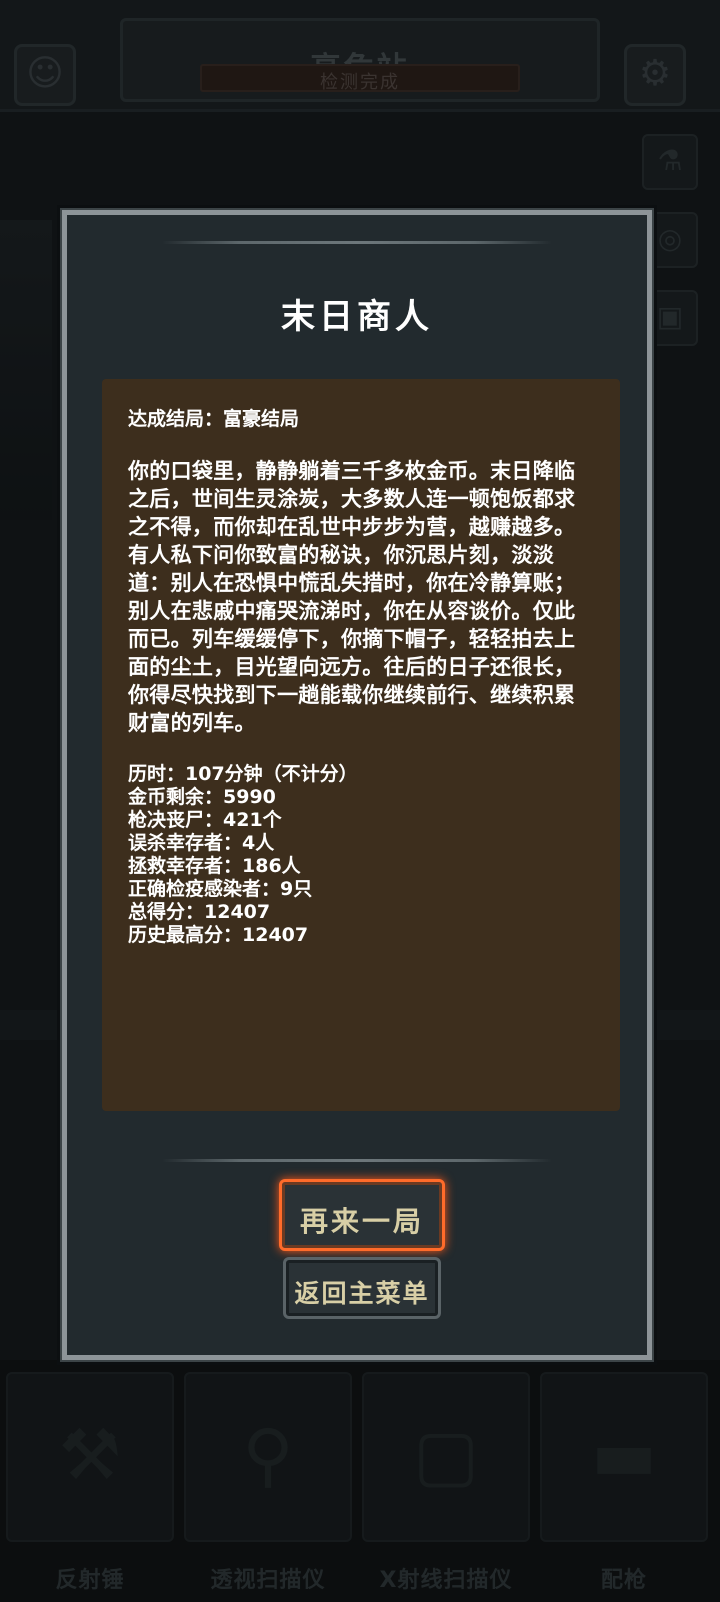  Describe the element at coordinates (214, 419) in the screenshot. I see `ending-label: 达成结局：富豪结局` at that location.